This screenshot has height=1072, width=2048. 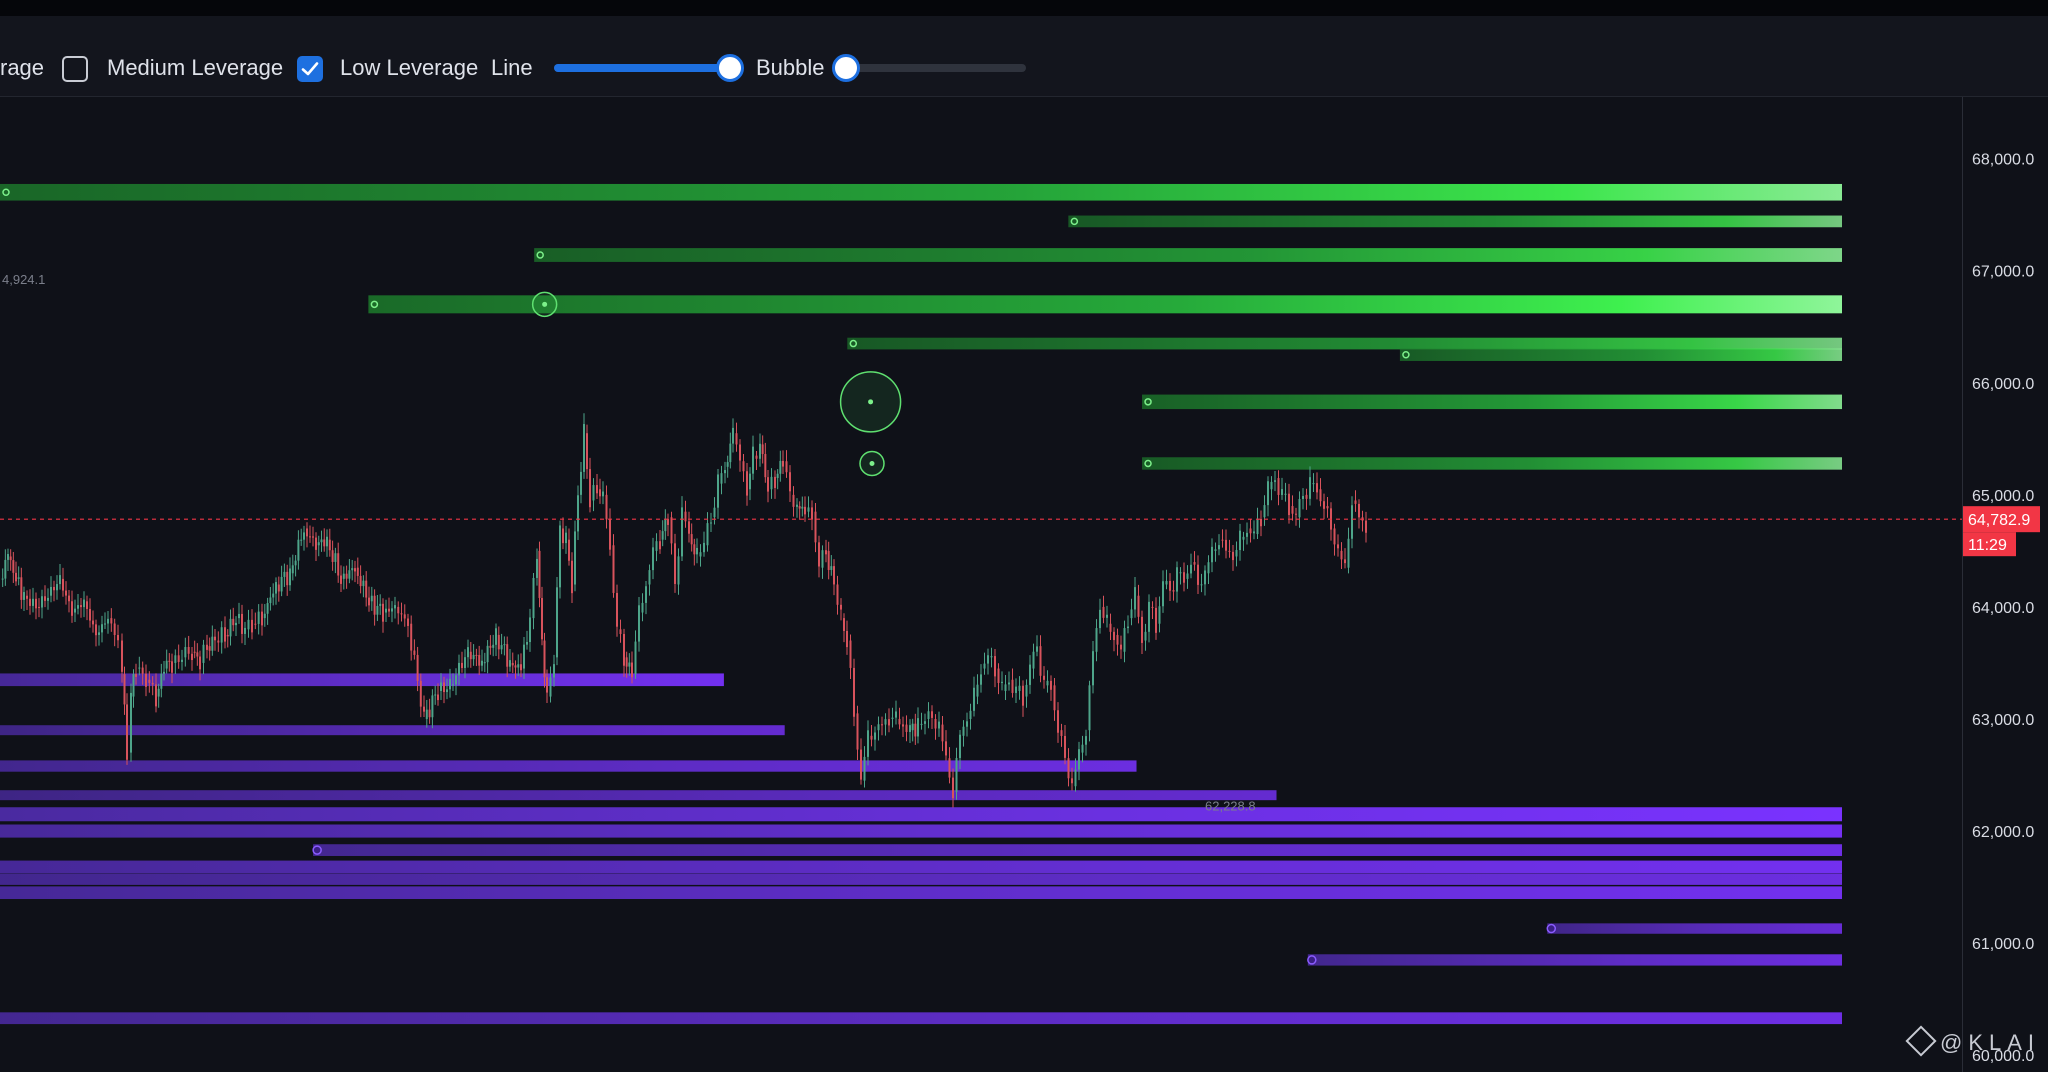 What do you see at coordinates (1999, 520) in the screenshot?
I see `current-price-value: 64,782.9` at bounding box center [1999, 520].